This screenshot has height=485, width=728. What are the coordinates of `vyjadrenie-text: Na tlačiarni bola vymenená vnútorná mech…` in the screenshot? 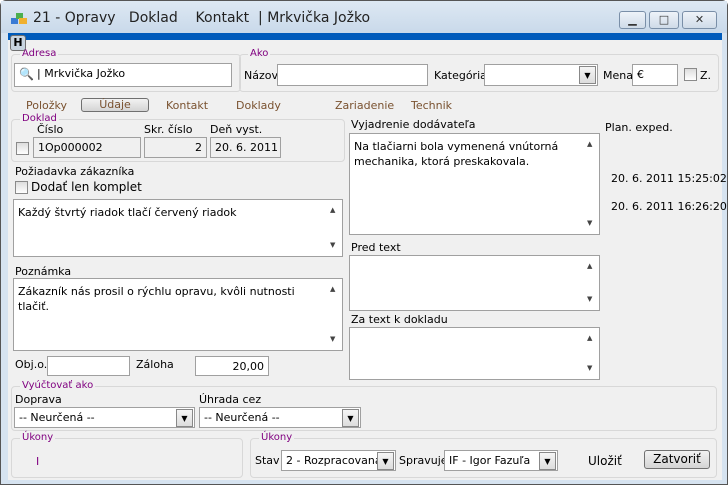 It's located at (456, 154).